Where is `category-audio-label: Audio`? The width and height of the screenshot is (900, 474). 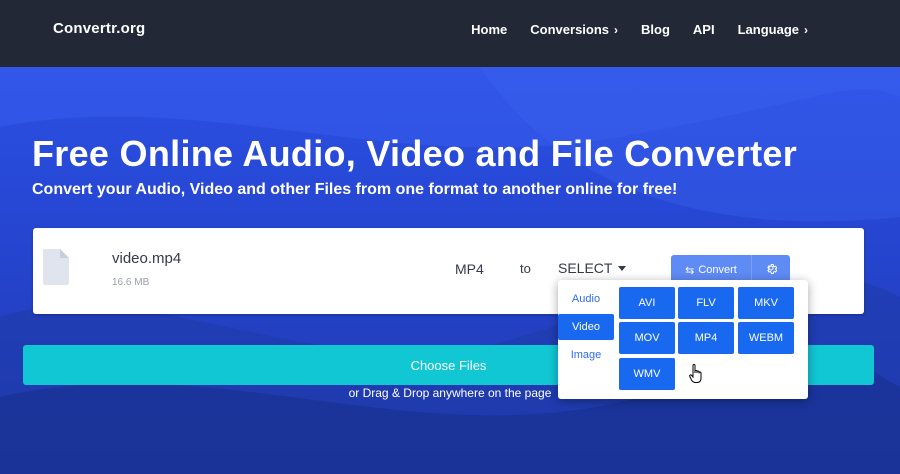 category-audio-label: Audio is located at coordinates (586, 299).